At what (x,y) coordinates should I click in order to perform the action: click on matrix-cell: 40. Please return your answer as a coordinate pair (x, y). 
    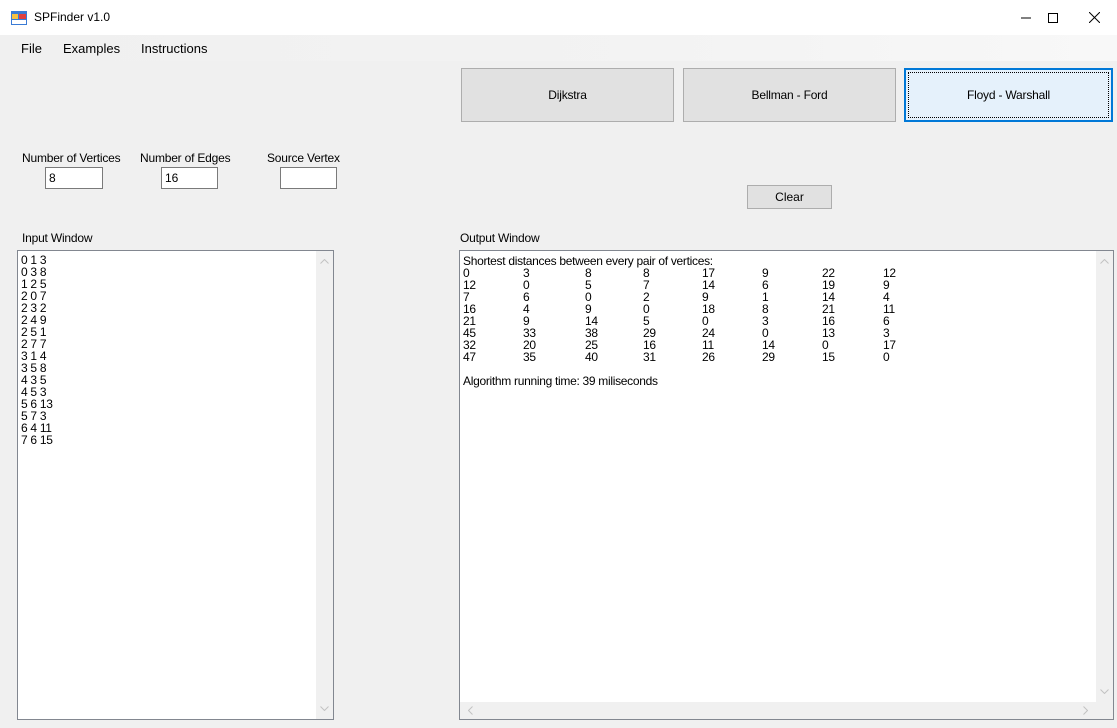
    Looking at the image, I should click on (591, 357).